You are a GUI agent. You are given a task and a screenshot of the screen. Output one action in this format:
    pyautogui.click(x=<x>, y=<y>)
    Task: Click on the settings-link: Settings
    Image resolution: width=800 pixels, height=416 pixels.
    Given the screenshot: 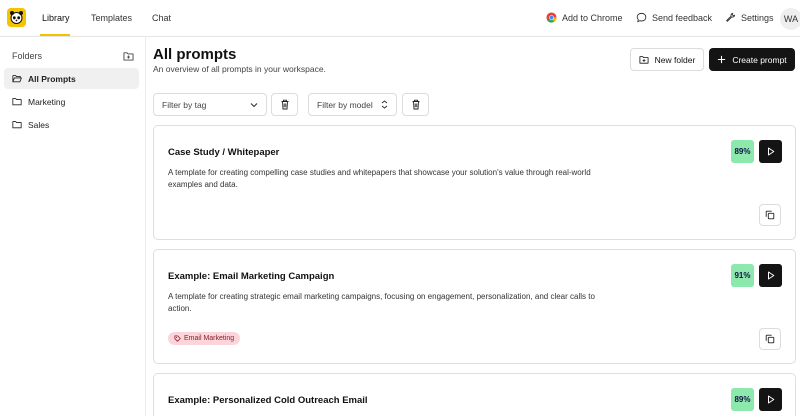 What is the action you would take?
    pyautogui.click(x=749, y=17)
    